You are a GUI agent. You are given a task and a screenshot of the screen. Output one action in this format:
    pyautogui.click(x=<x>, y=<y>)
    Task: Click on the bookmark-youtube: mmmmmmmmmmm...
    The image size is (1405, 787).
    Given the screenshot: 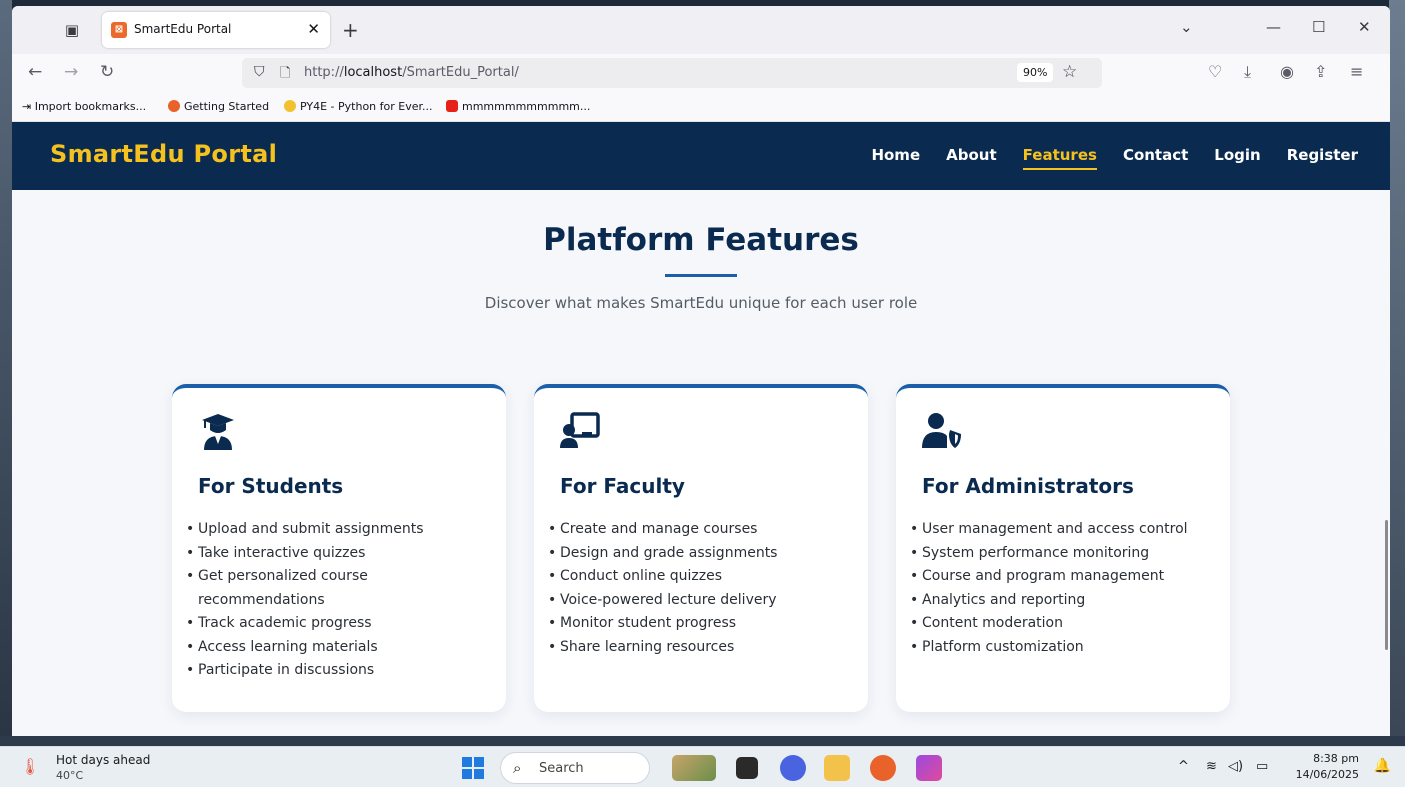 What is the action you would take?
    pyautogui.click(x=518, y=106)
    